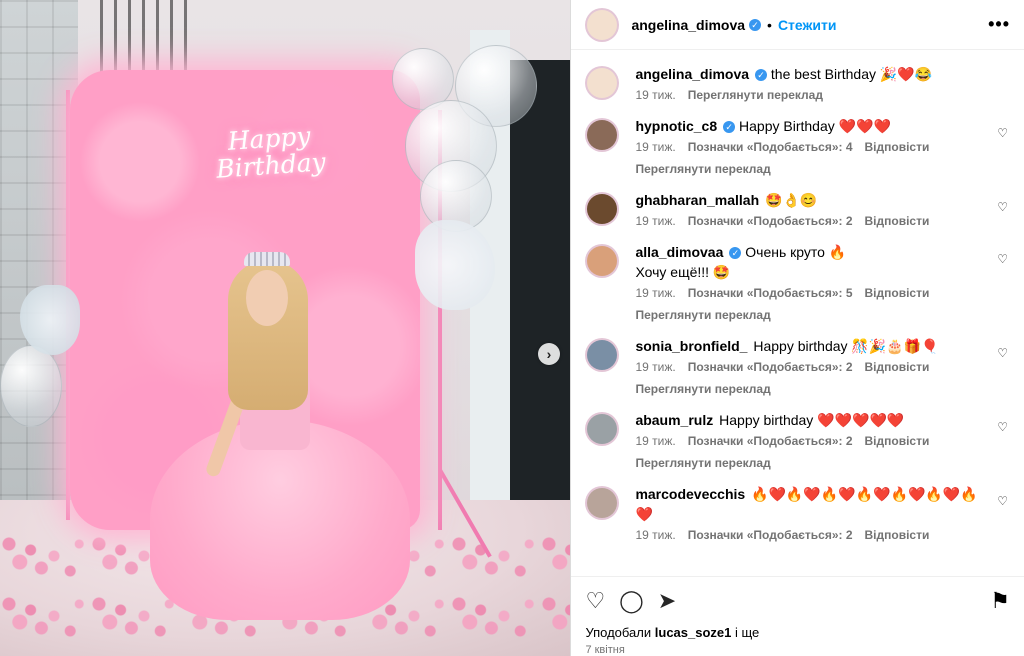  Describe the element at coordinates (690, 494) in the screenshot. I see `comment-username: marcodevecchis` at that location.